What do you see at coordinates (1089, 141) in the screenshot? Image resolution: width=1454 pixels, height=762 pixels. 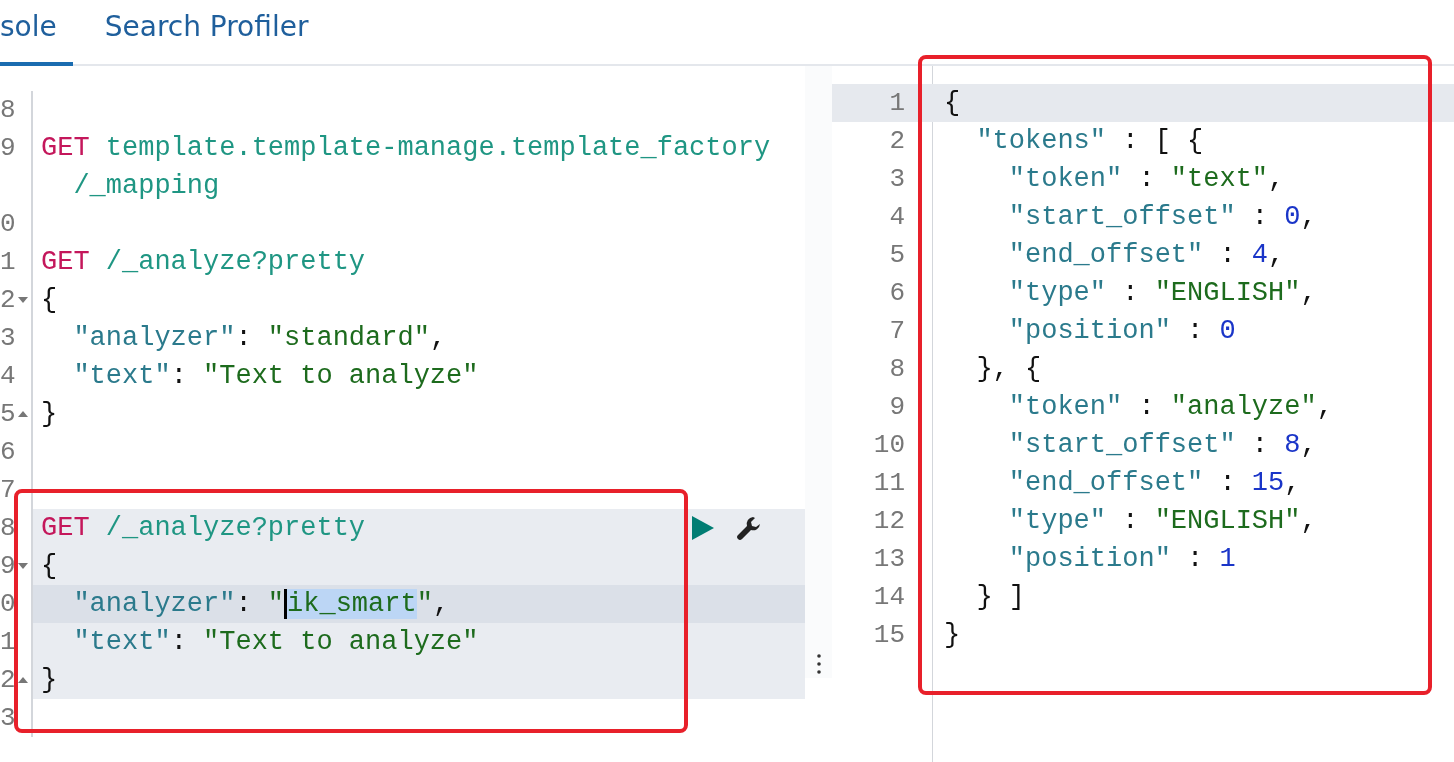 I see `code-line: "tokens" : [ {` at bounding box center [1089, 141].